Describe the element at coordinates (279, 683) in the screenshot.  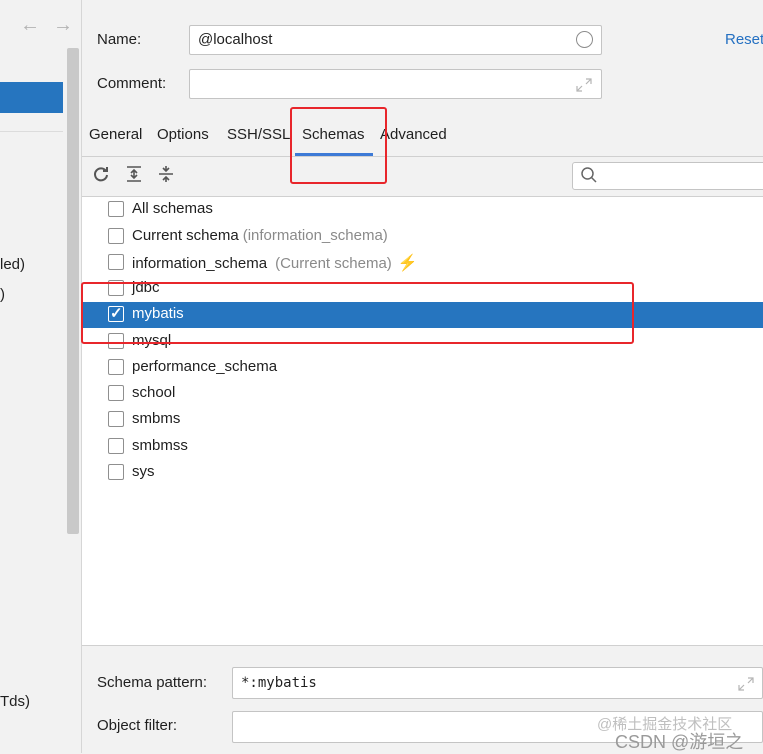
I see `schema-pattern-value: *:mybatis` at that location.